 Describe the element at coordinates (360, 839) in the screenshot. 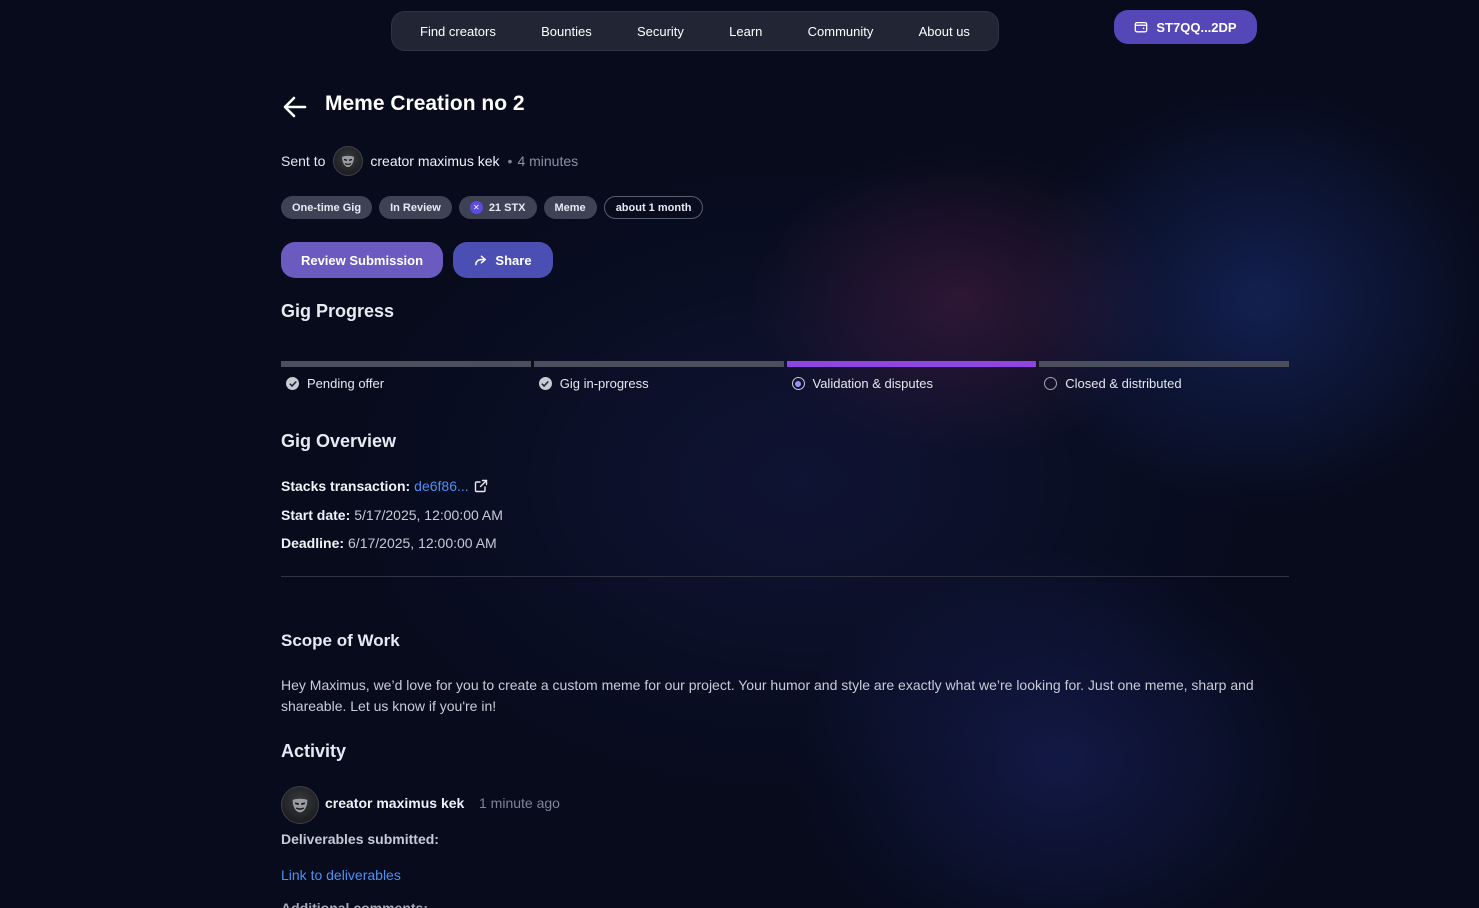

I see `deliverables-label: Deliverables submitted:` at that location.